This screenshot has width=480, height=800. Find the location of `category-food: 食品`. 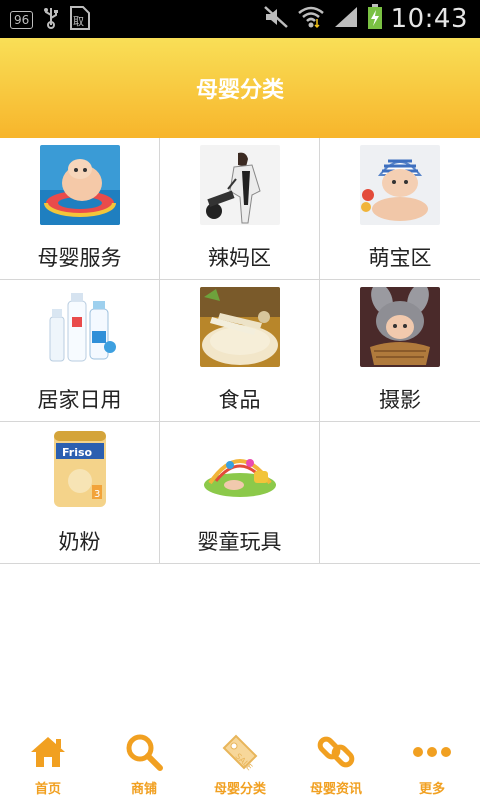

category-food: 食品 is located at coordinates (240, 350).